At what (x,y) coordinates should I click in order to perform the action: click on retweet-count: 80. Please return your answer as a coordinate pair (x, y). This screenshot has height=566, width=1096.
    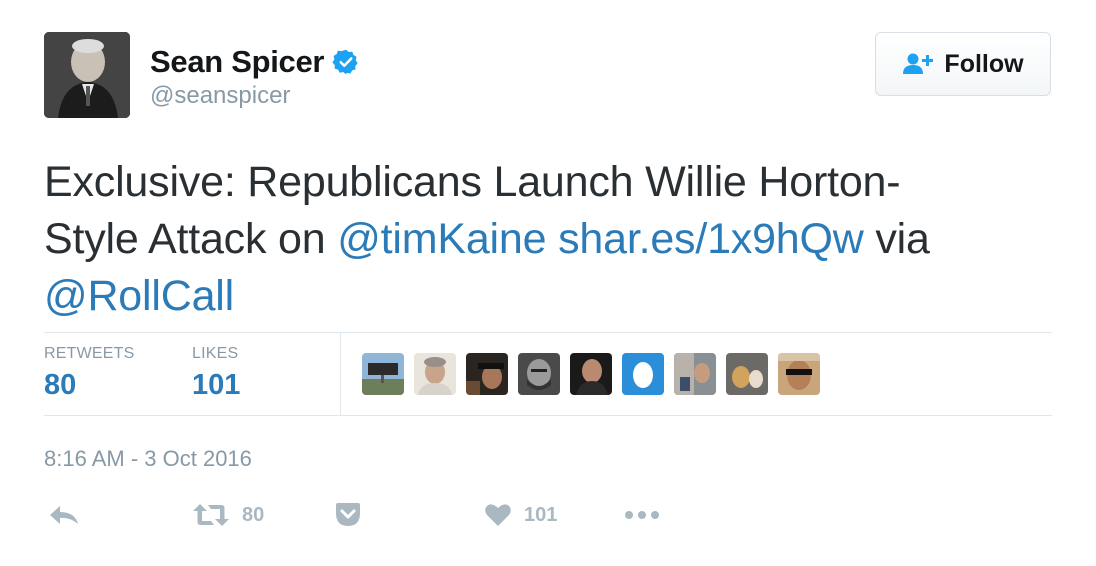
    Looking at the image, I should click on (253, 514).